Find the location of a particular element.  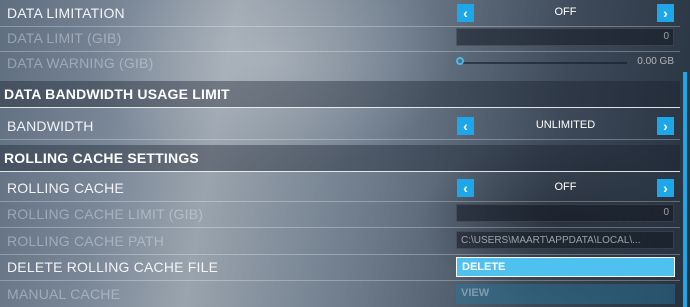

section-header-bandwidth: DATA BANDWIDTH USAGE LIMIT is located at coordinates (340, 94).